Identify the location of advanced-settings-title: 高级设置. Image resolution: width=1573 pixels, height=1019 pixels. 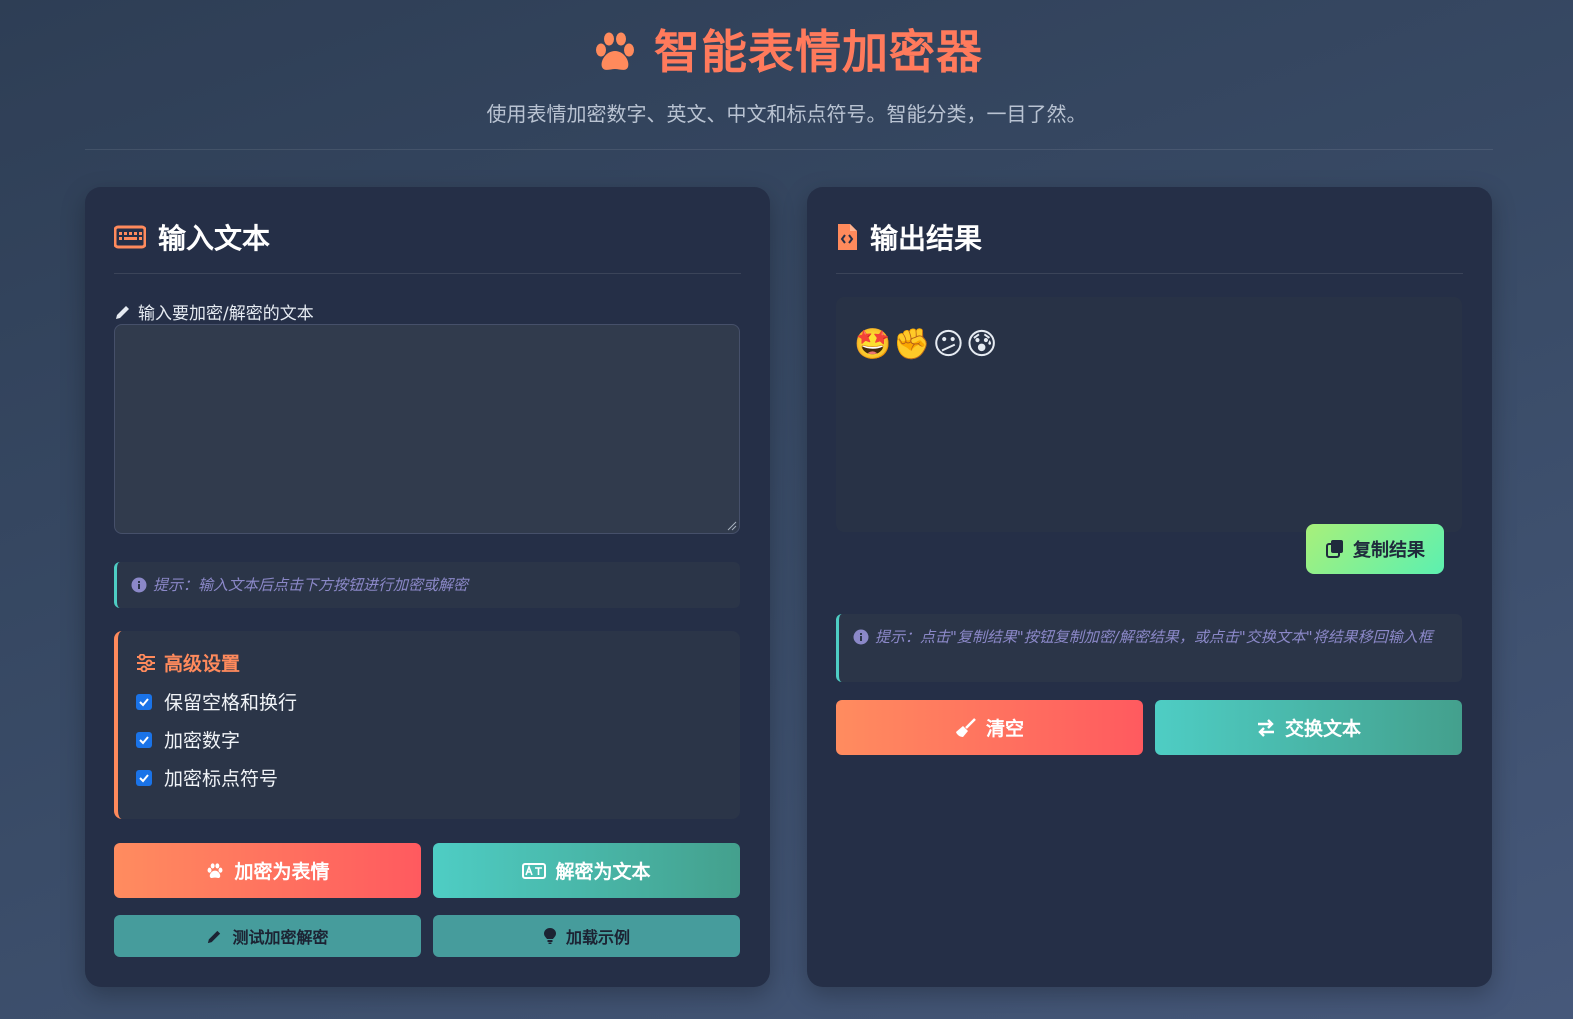
(202, 664).